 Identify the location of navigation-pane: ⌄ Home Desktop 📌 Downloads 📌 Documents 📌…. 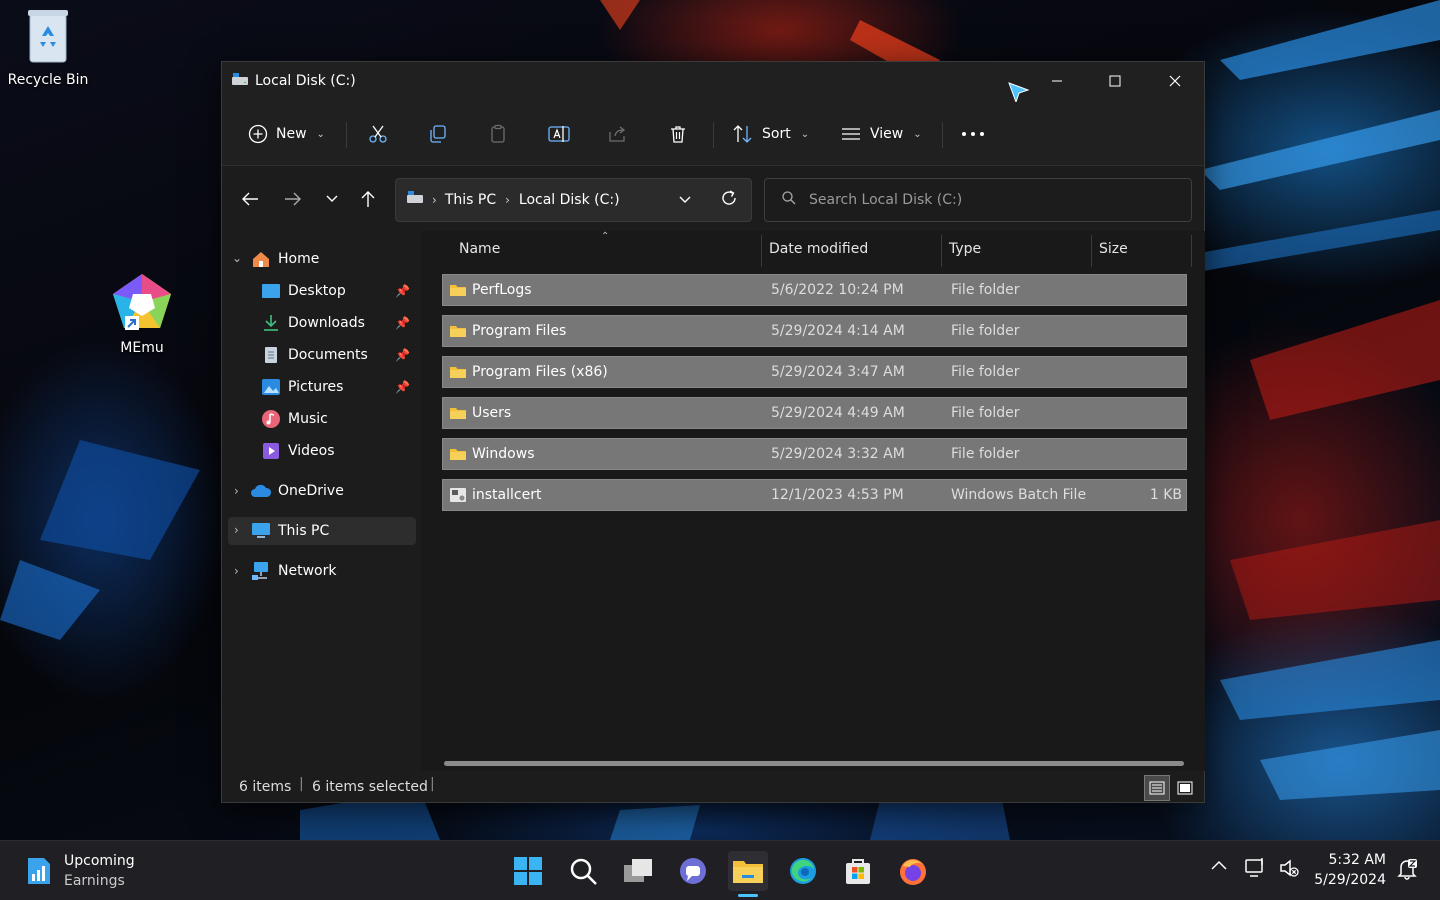
(321, 501).